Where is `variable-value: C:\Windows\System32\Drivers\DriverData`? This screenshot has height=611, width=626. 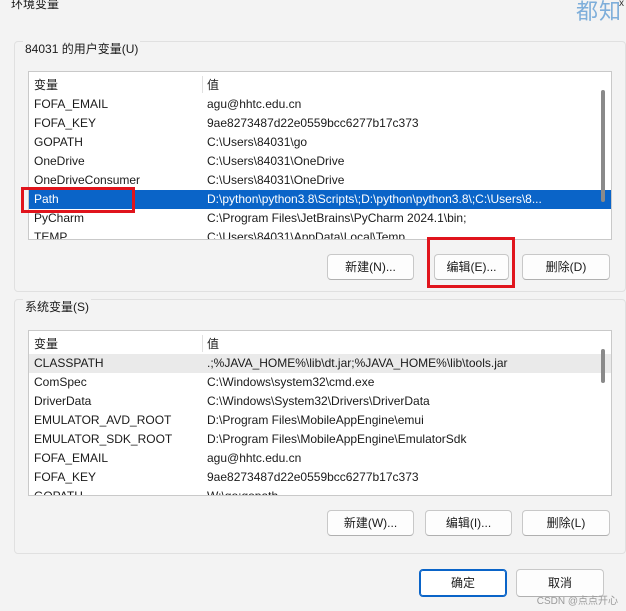
variable-value: C:\Windows\System32\Drivers\DriverData is located at coordinates (318, 401).